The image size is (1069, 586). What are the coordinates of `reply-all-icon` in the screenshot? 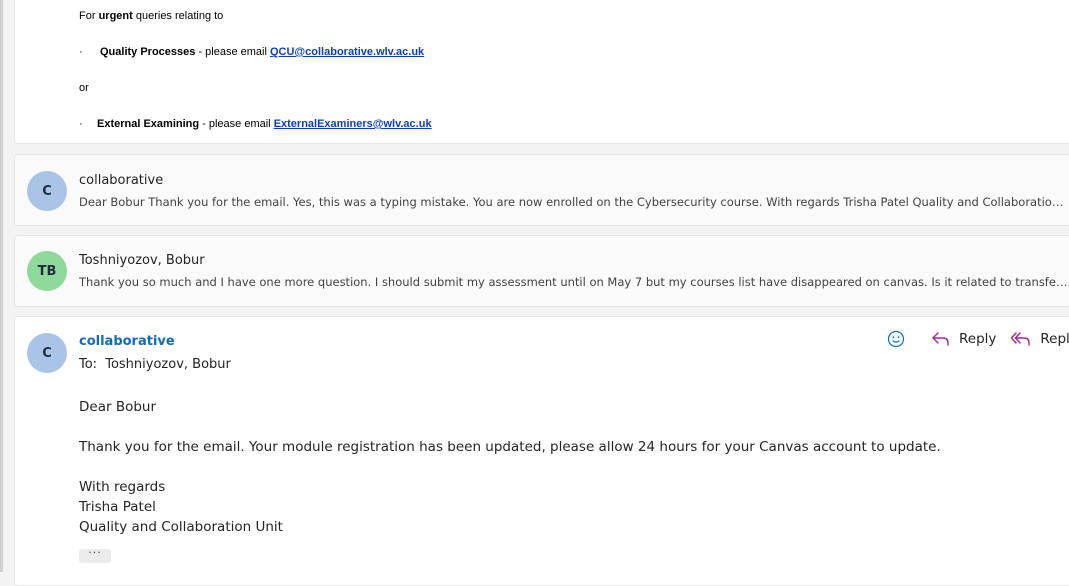 It's located at (1021, 339).